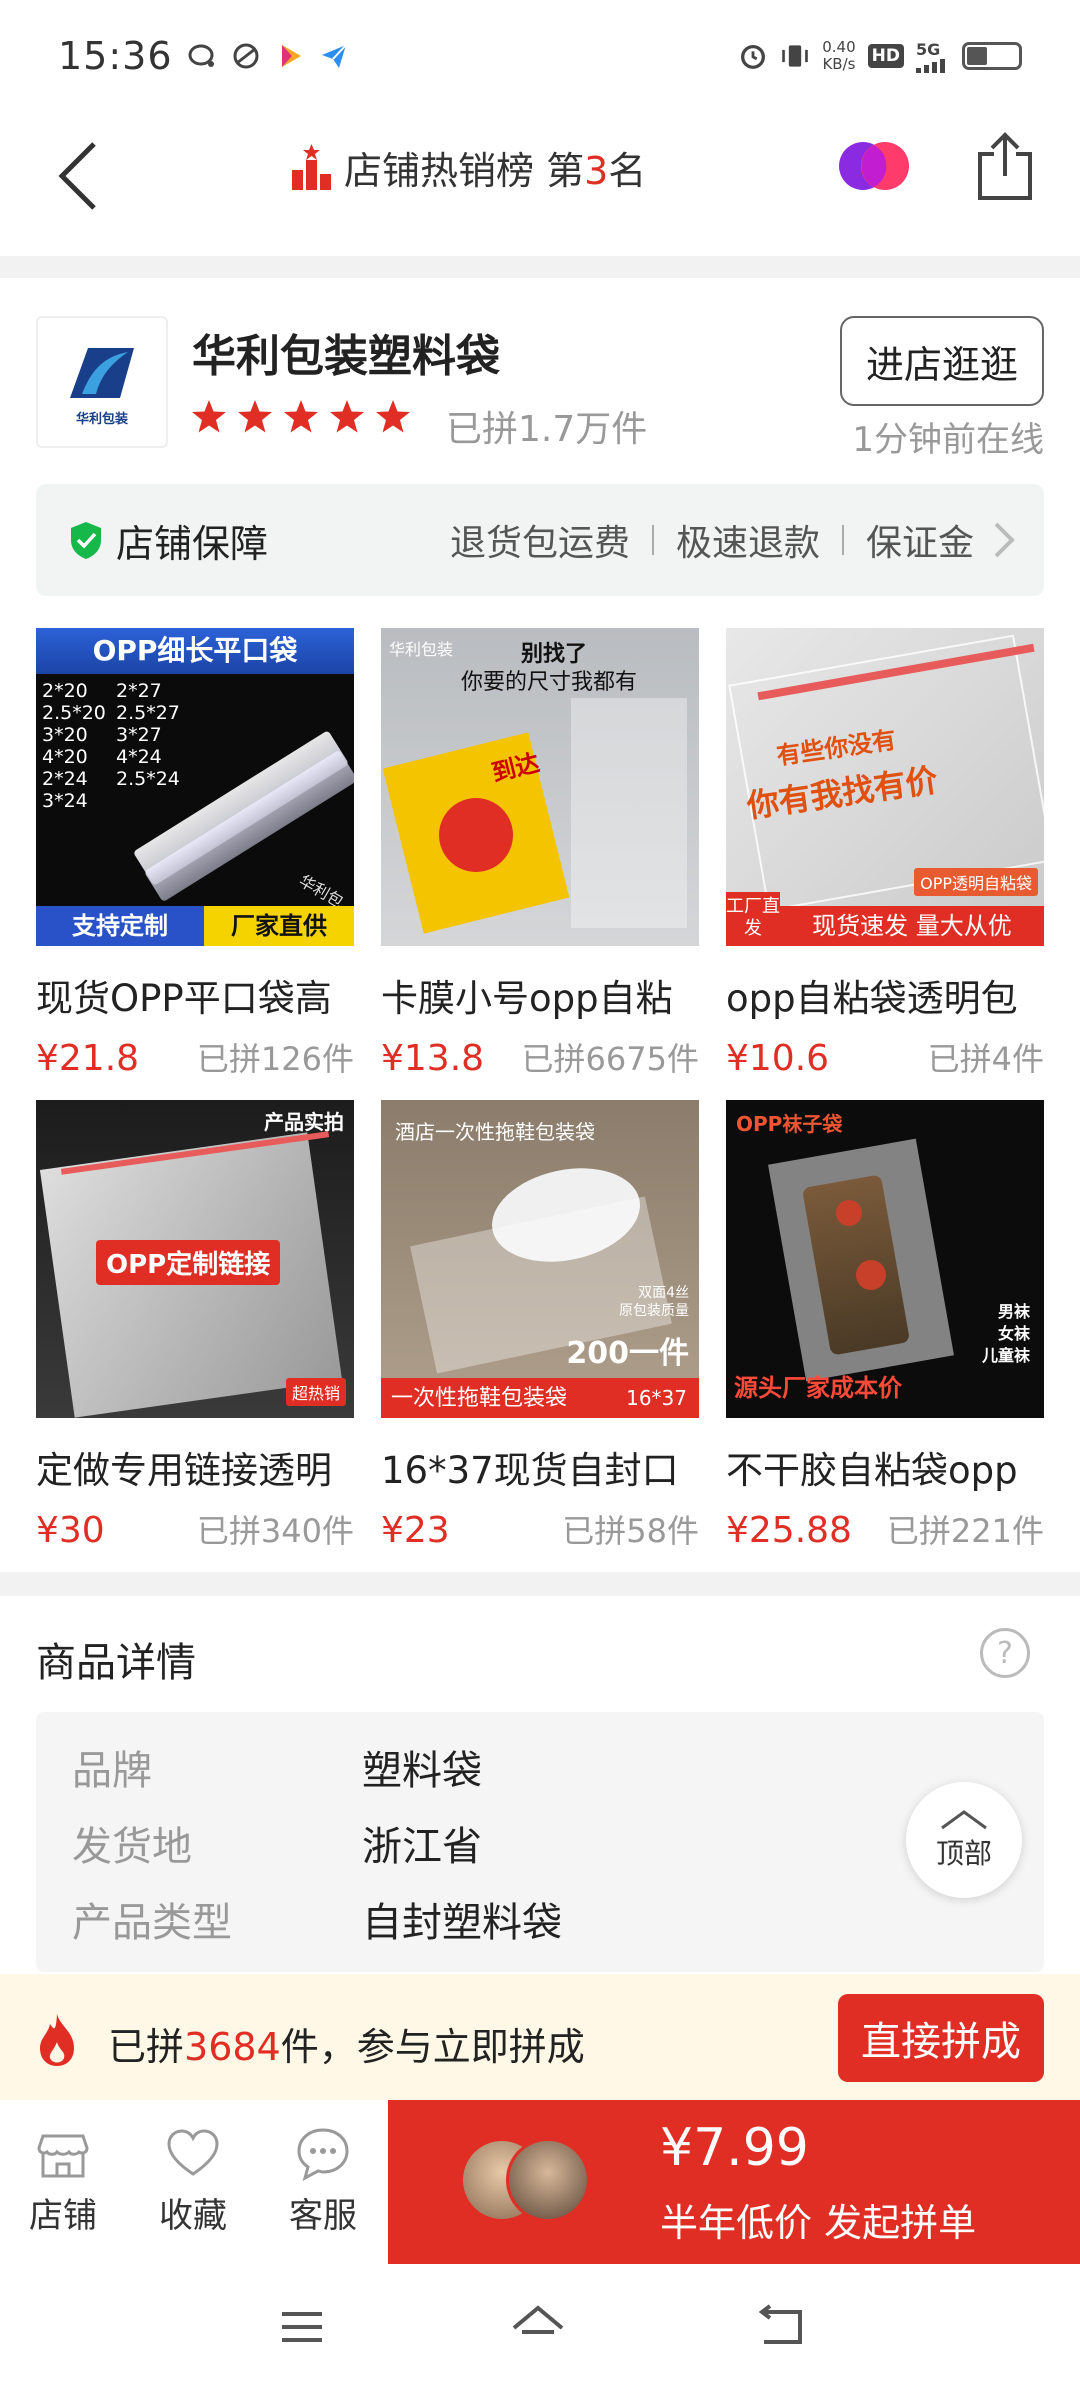  I want to click on guarantee-item: 退货包运费, so click(539, 543).